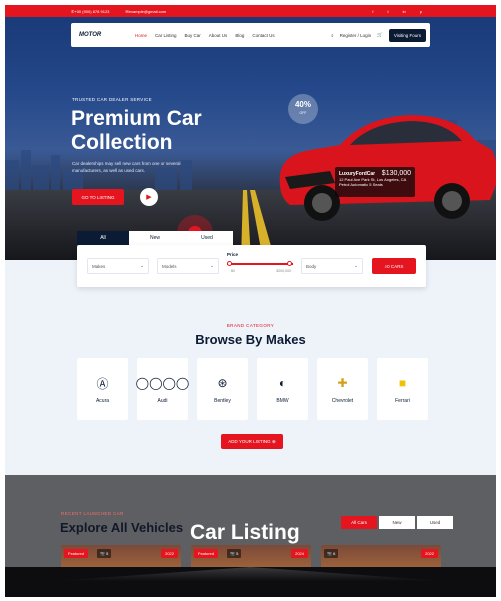 The image size is (501, 601). What do you see at coordinates (245, 532) in the screenshot?
I see `car-listing-overlay-title: Car Listing` at bounding box center [245, 532].